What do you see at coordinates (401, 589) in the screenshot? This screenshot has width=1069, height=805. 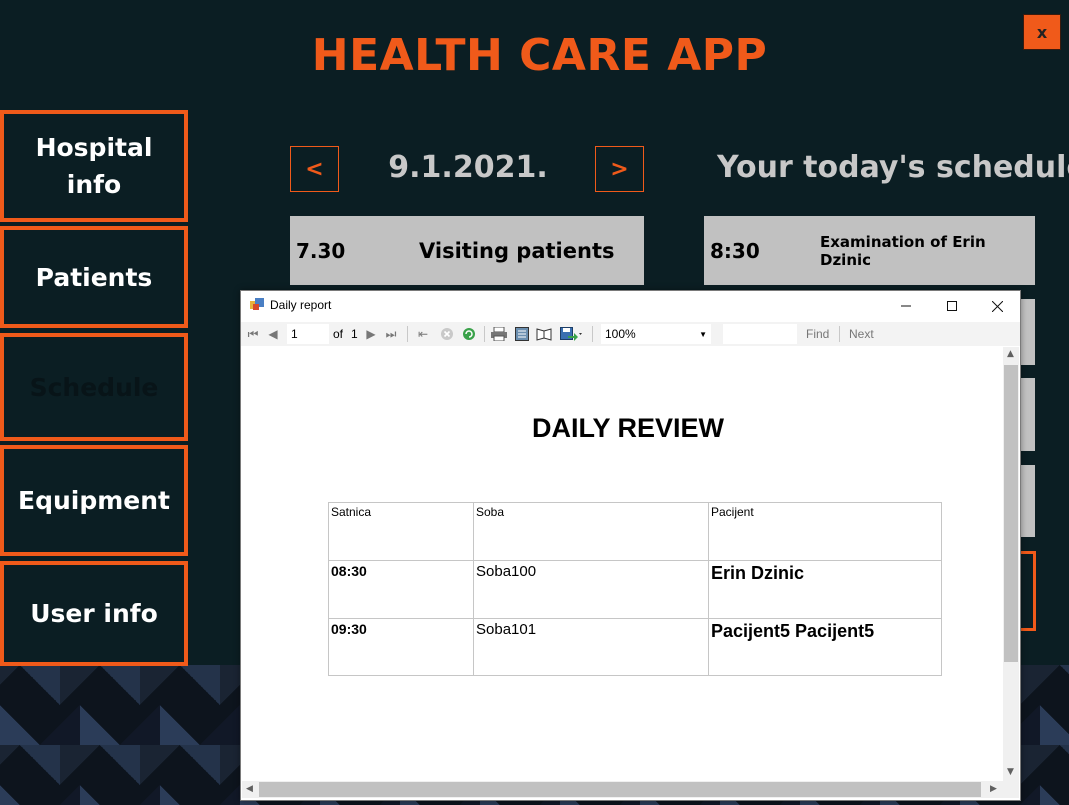 I see `row-time: 08:30` at bounding box center [401, 589].